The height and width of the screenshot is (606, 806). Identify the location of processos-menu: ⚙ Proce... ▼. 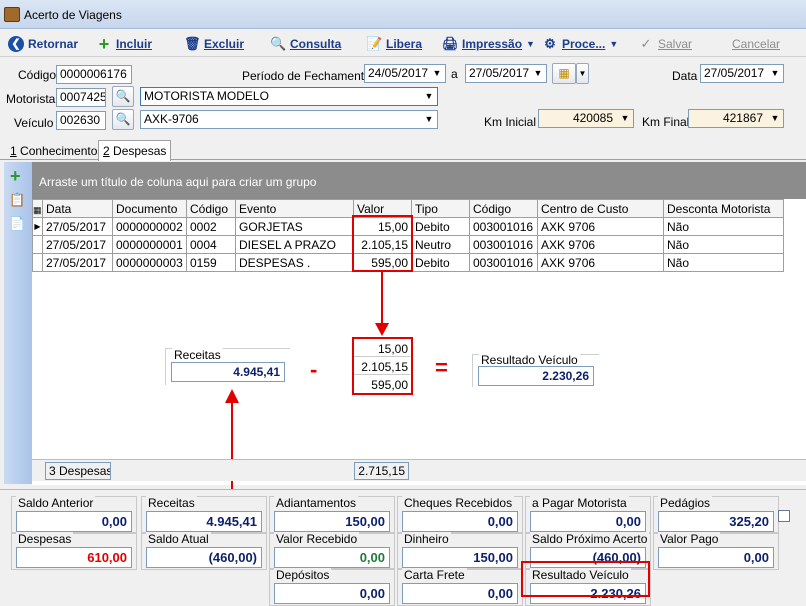
(580, 44).